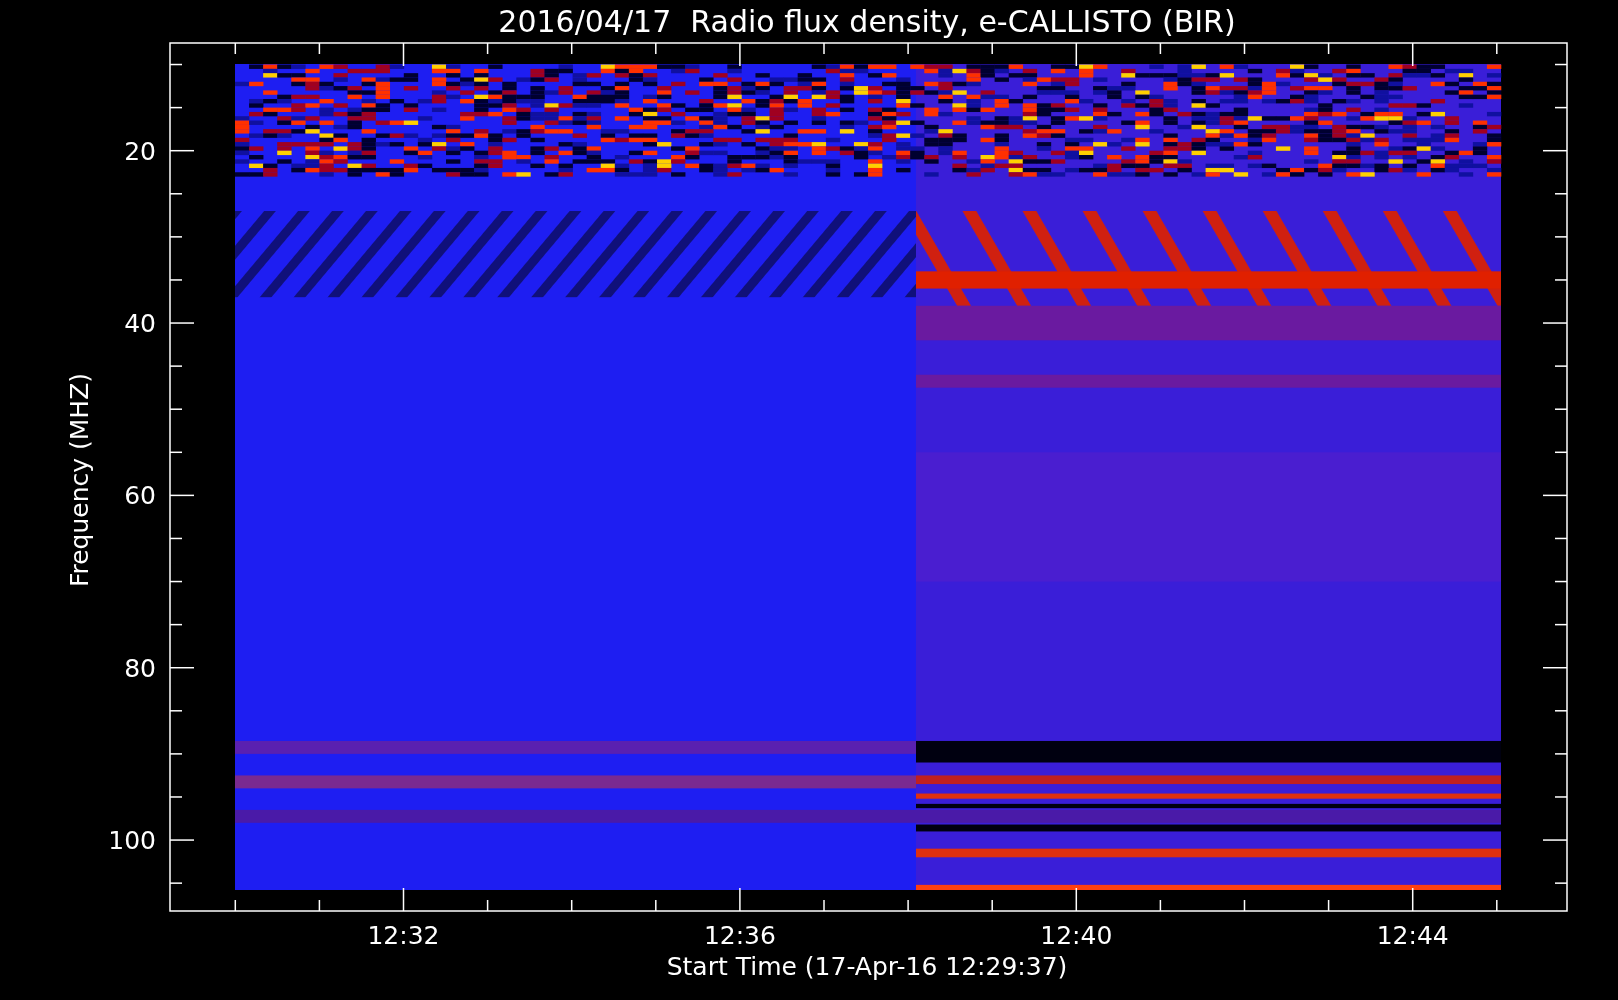 The image size is (1618, 1000). I want to click on x-tick-label: 12:36, so click(739, 935).